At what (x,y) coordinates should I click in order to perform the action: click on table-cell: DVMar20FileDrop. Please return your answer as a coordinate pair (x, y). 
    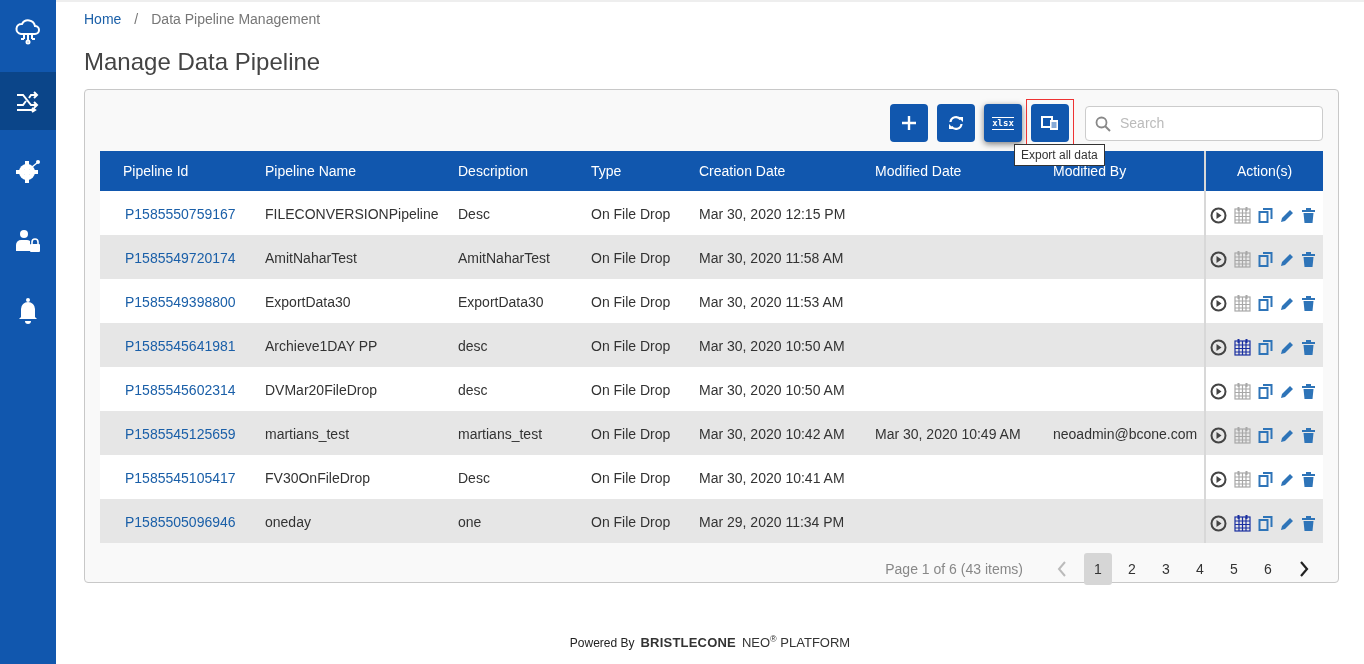
    Looking at the image, I should click on (346, 389).